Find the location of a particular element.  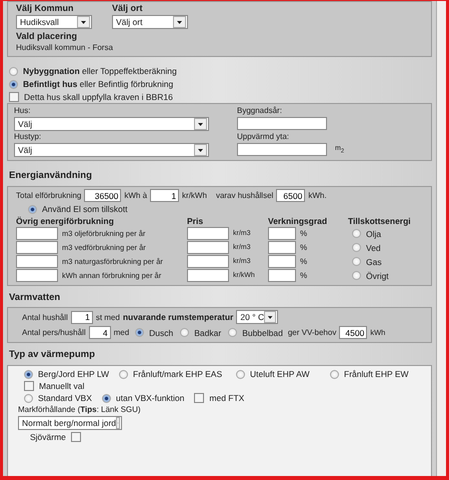

place-select: Välj ort is located at coordinates (150, 22).